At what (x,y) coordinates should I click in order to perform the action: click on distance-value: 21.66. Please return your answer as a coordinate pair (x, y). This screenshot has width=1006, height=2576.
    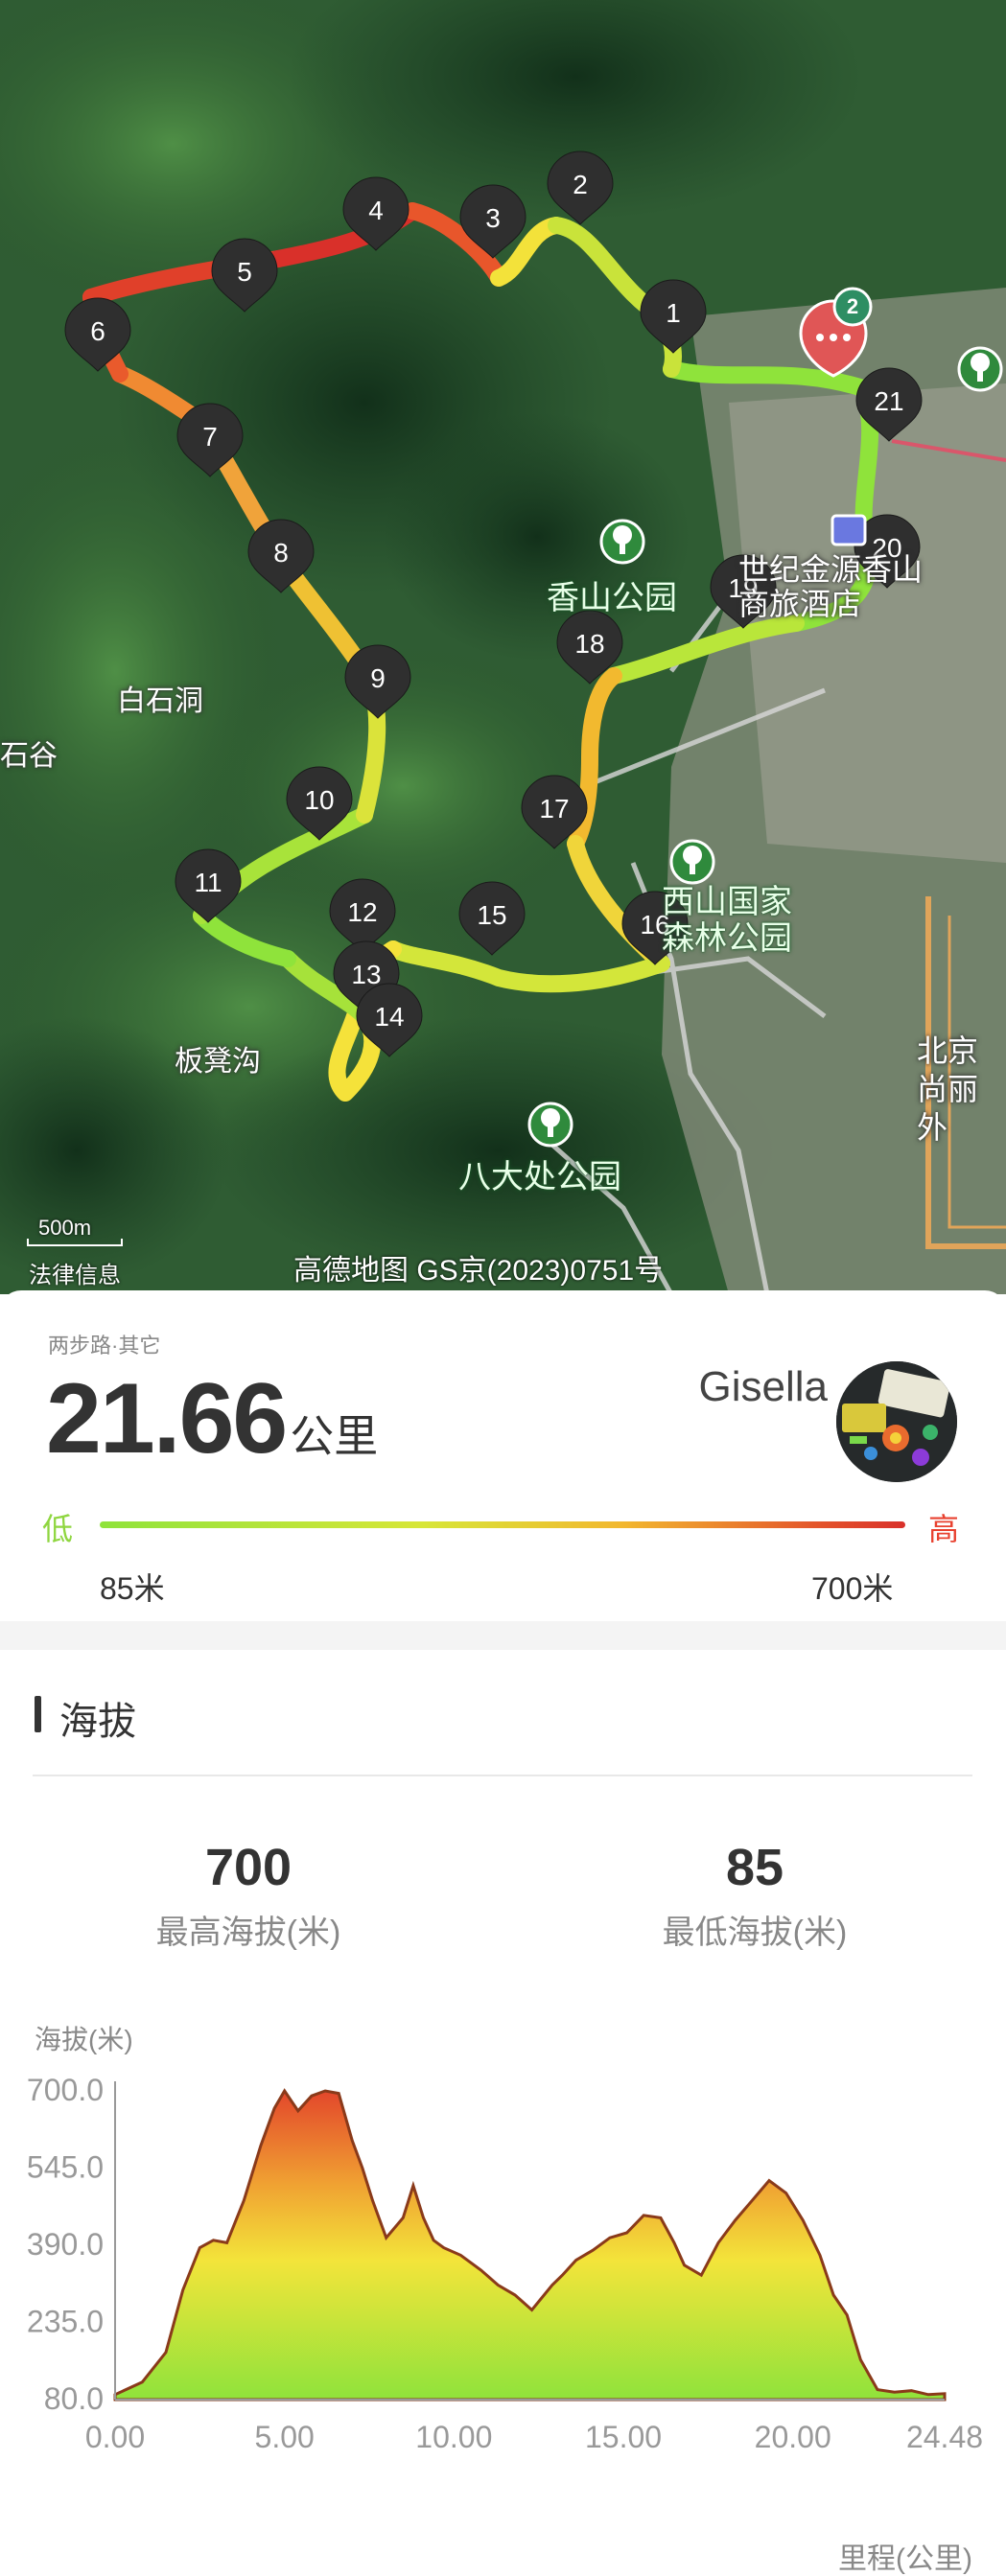
    Looking at the image, I should click on (167, 1419).